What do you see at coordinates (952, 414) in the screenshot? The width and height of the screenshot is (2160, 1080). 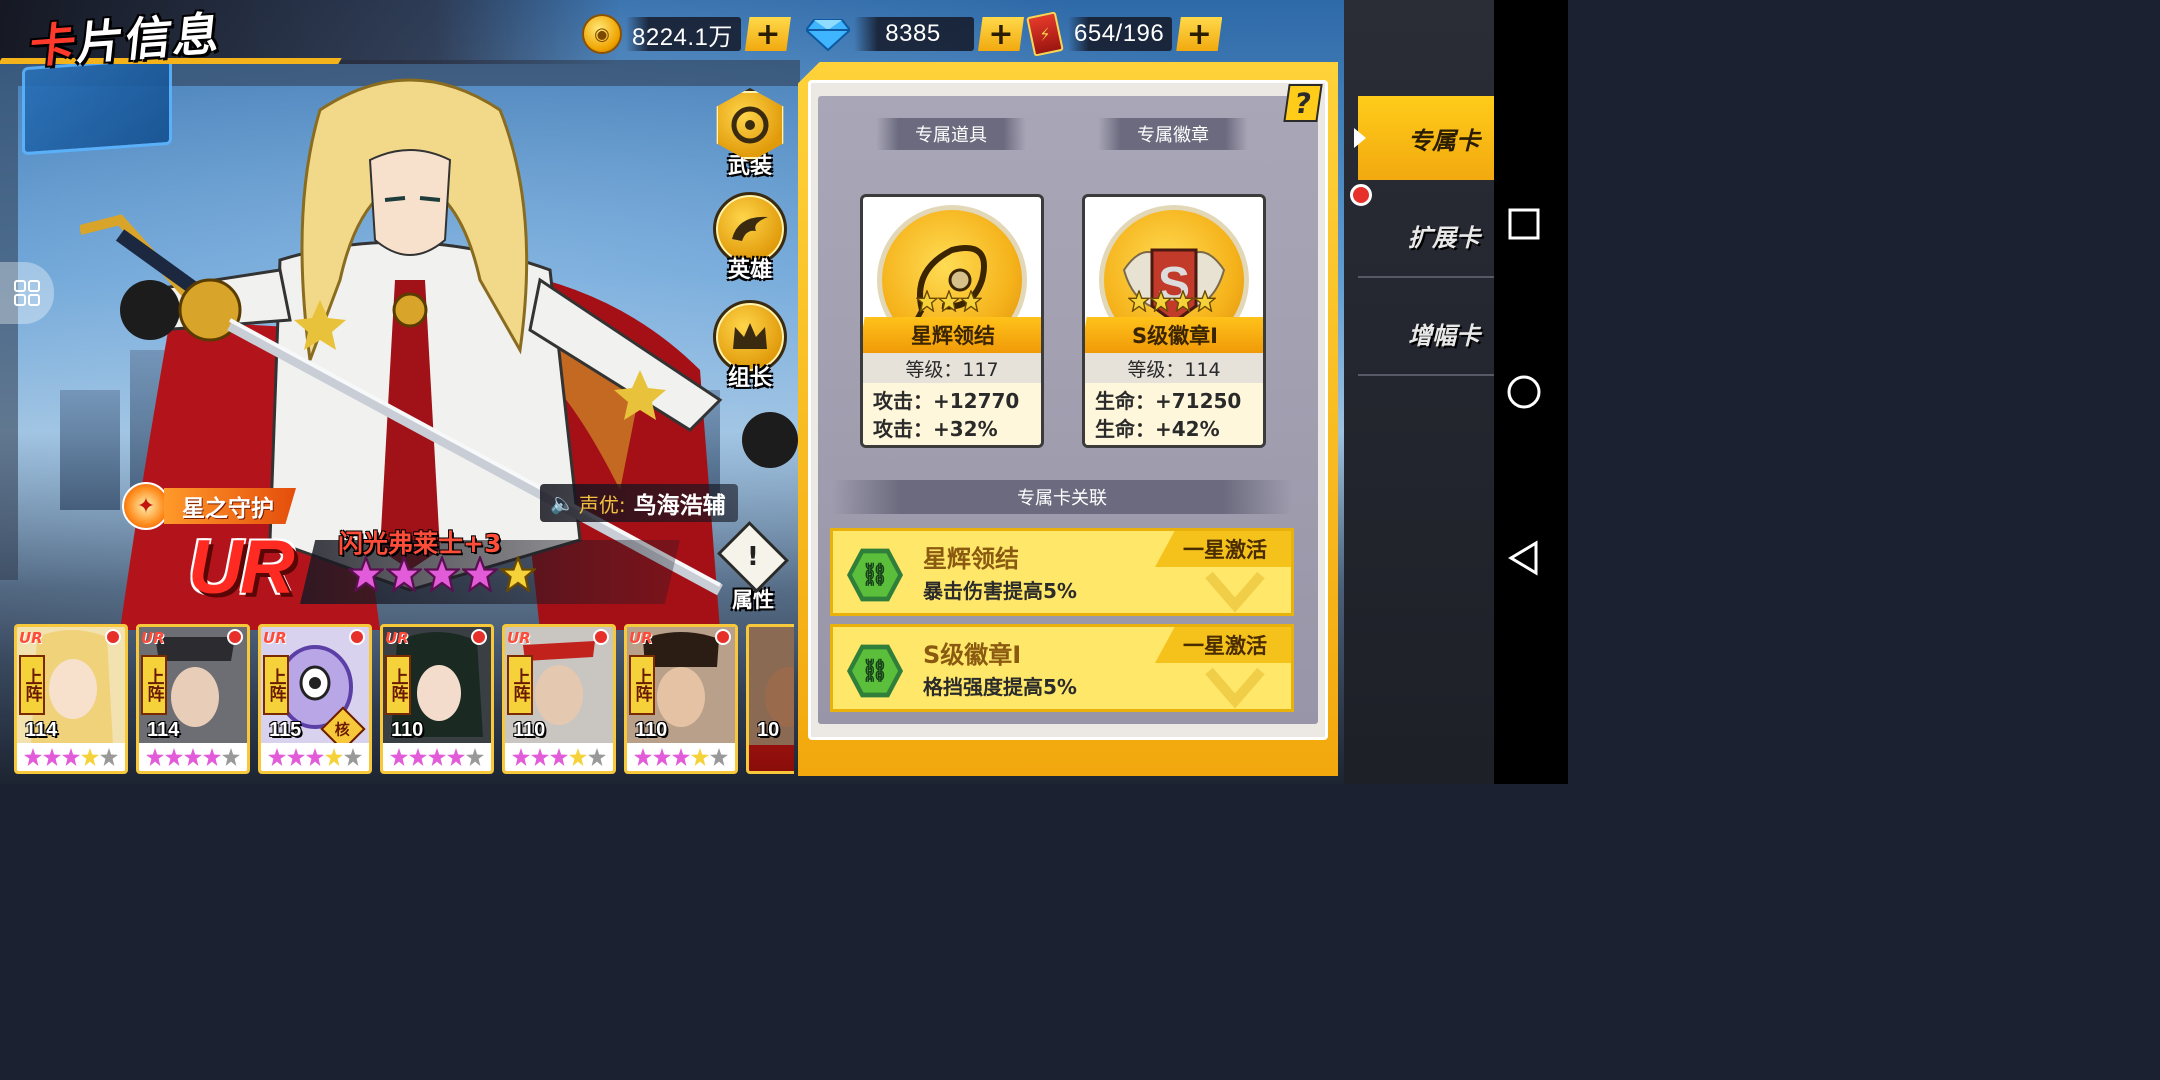 I see `item-stats: 攻击：+12770 攻击：+32%` at bounding box center [952, 414].